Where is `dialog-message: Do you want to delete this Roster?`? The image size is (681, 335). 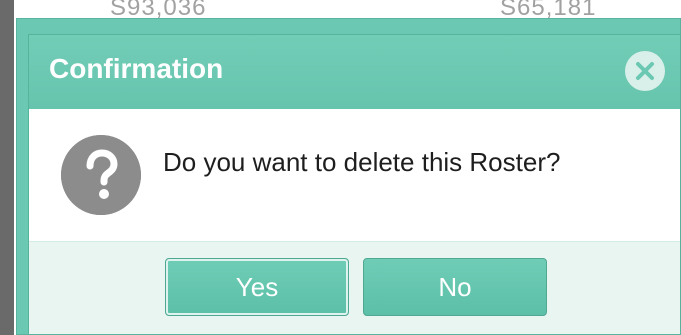 dialog-message: Do you want to delete this Roster? is located at coordinates (362, 162).